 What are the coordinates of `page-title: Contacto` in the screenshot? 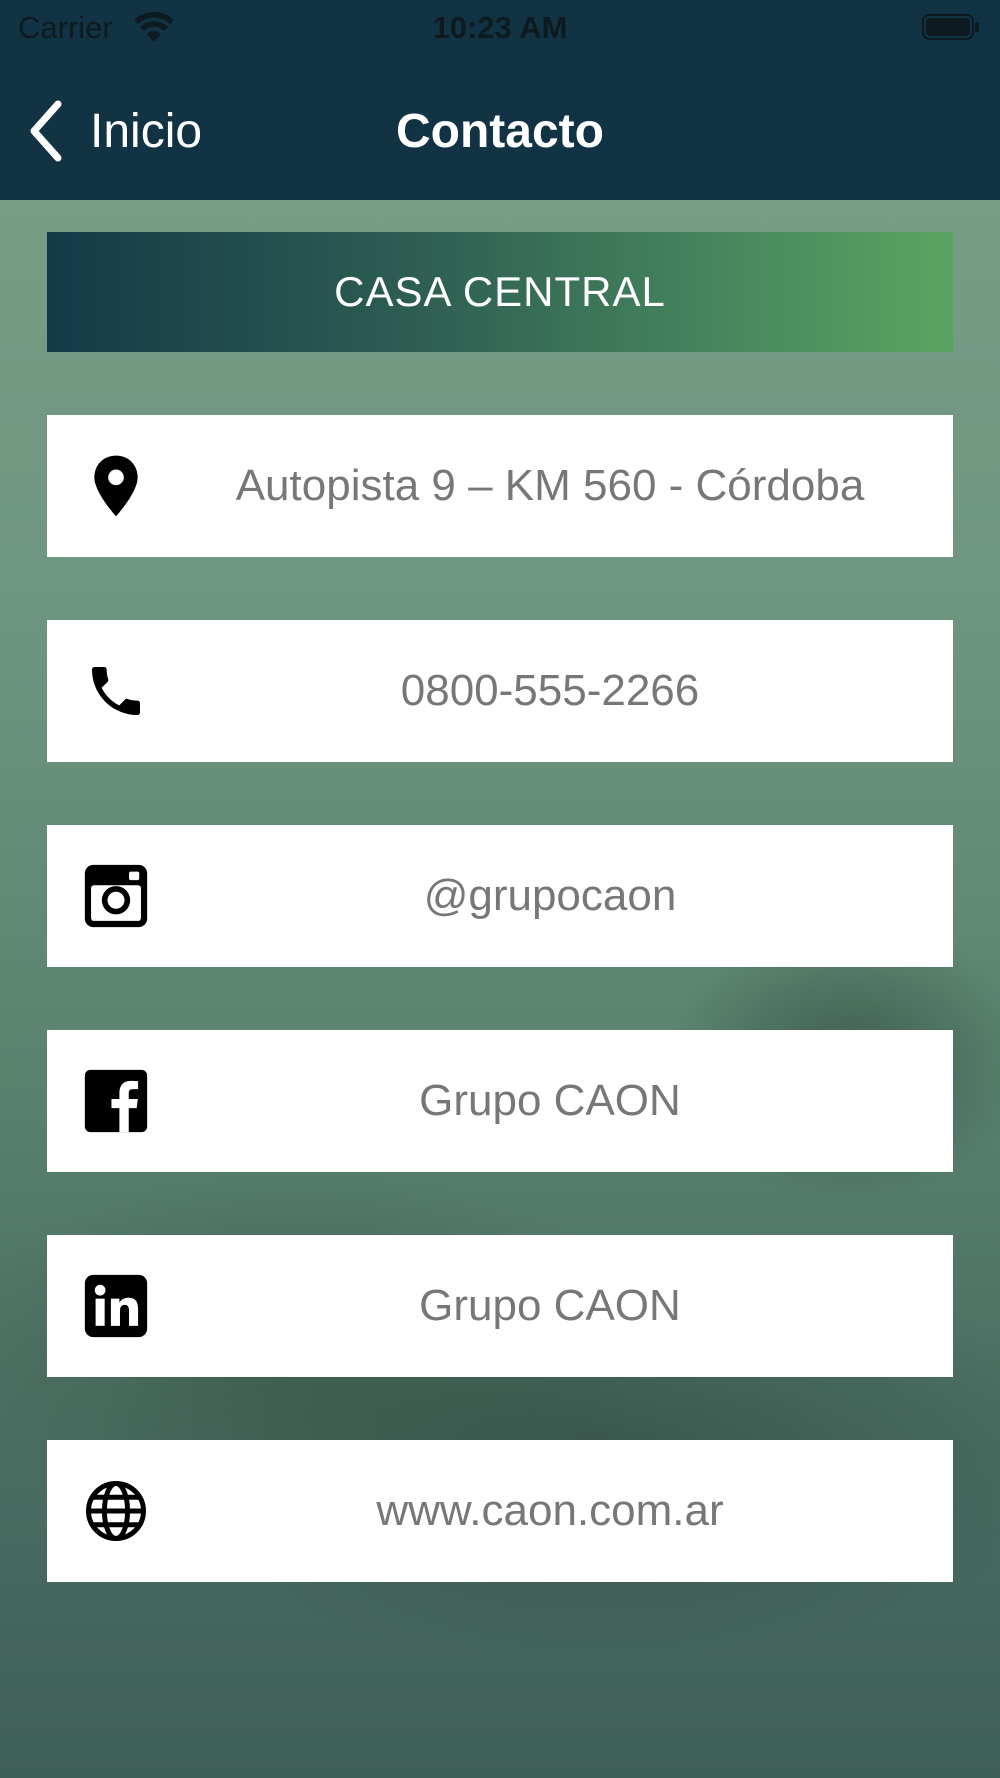 It's located at (500, 131).